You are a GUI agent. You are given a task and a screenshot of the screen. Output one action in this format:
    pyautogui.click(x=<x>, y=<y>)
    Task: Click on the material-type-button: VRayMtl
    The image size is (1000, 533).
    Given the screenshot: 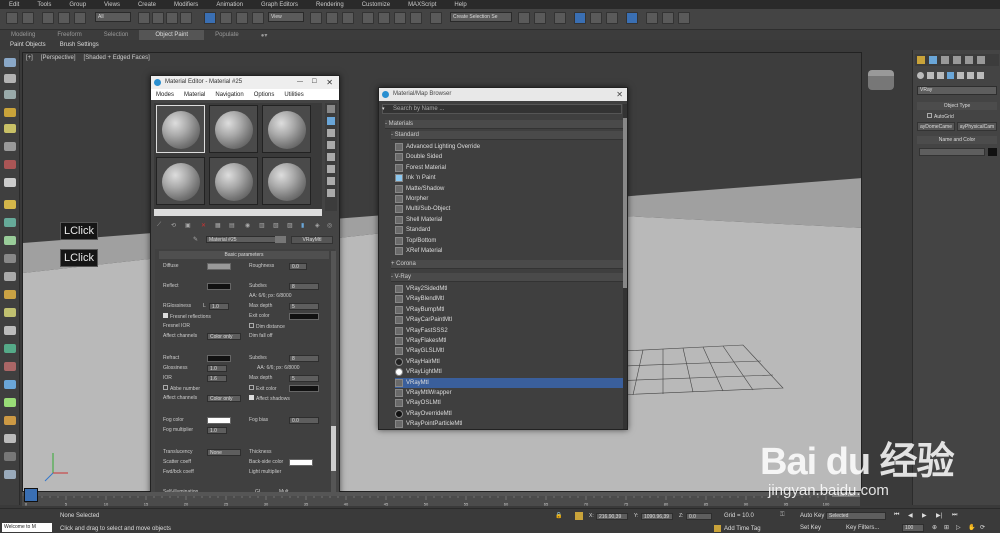 What is the action you would take?
    pyautogui.click(x=312, y=240)
    